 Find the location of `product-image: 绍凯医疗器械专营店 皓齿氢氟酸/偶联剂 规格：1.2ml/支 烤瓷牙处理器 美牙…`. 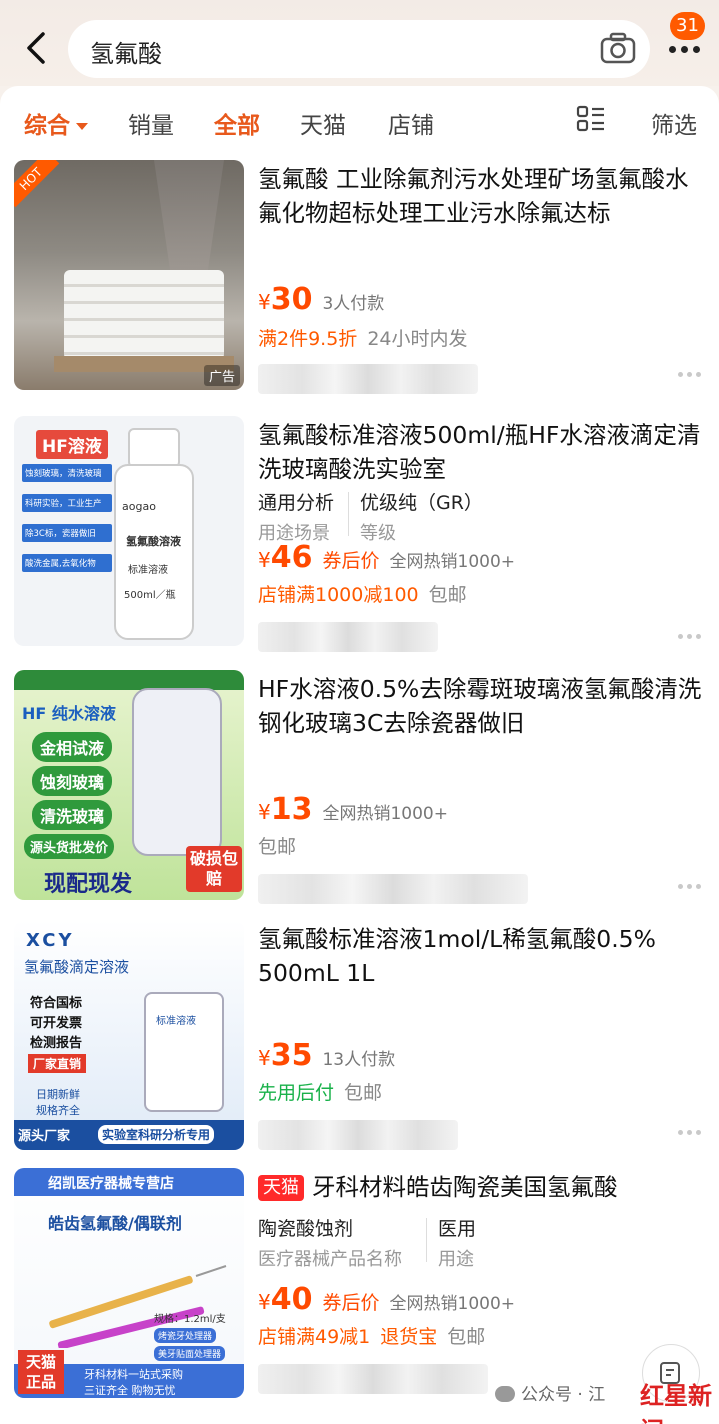

product-image: 绍凯医疗器械专营店 皓齿氢氟酸/偶联剂 规格：1.2ml/支 烤瓷牙处理器 美牙… is located at coordinates (129, 1283).